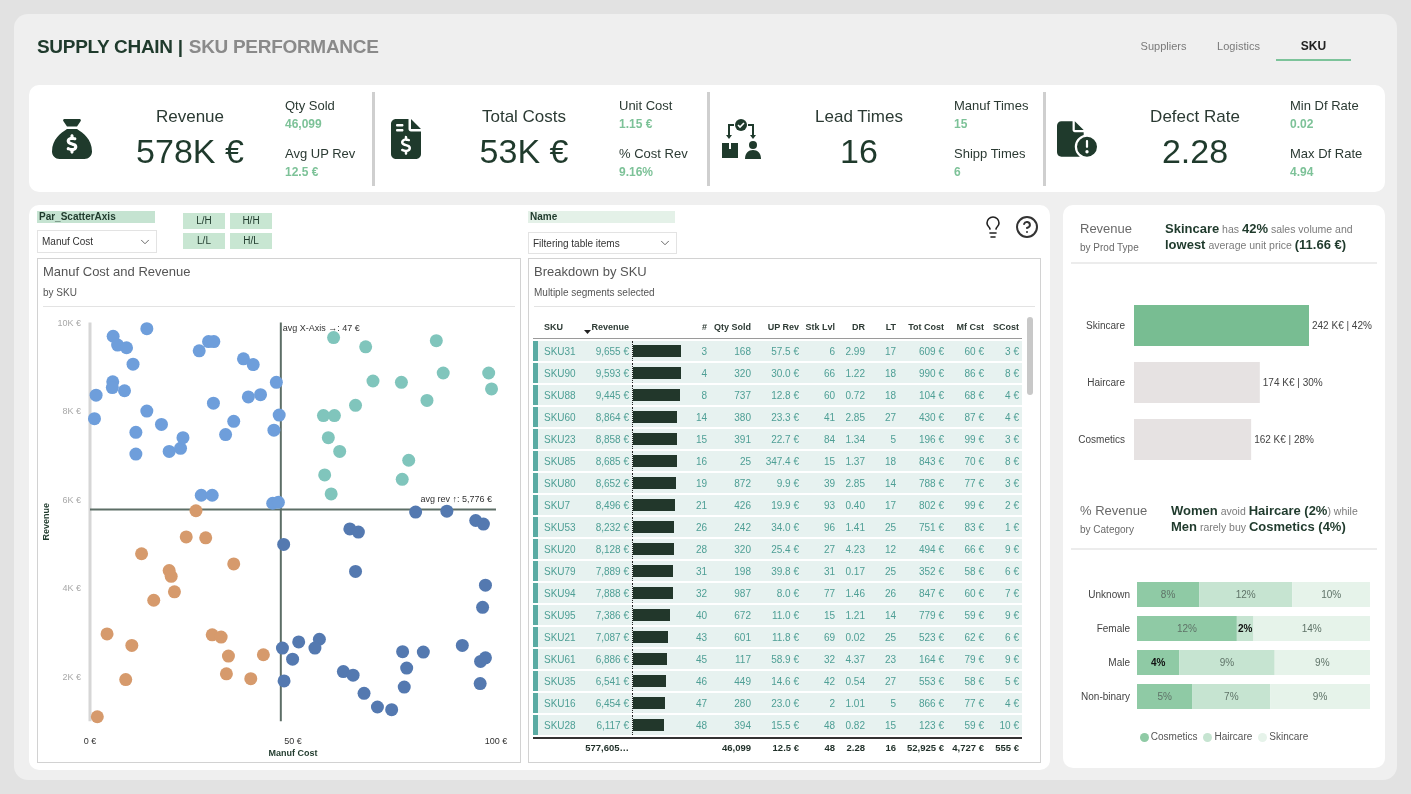 The image size is (1411, 794). What do you see at coordinates (1109, 594) in the screenshot?
I see `category-label: Unknown` at bounding box center [1109, 594].